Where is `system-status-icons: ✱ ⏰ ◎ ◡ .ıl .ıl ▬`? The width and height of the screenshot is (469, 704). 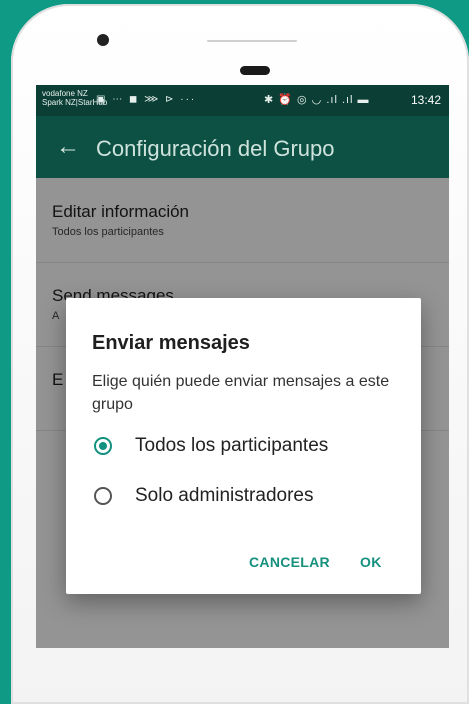
system-status-icons: ✱ ⏰ ◎ ◡ .ıl .ıl ▬ is located at coordinates (317, 100).